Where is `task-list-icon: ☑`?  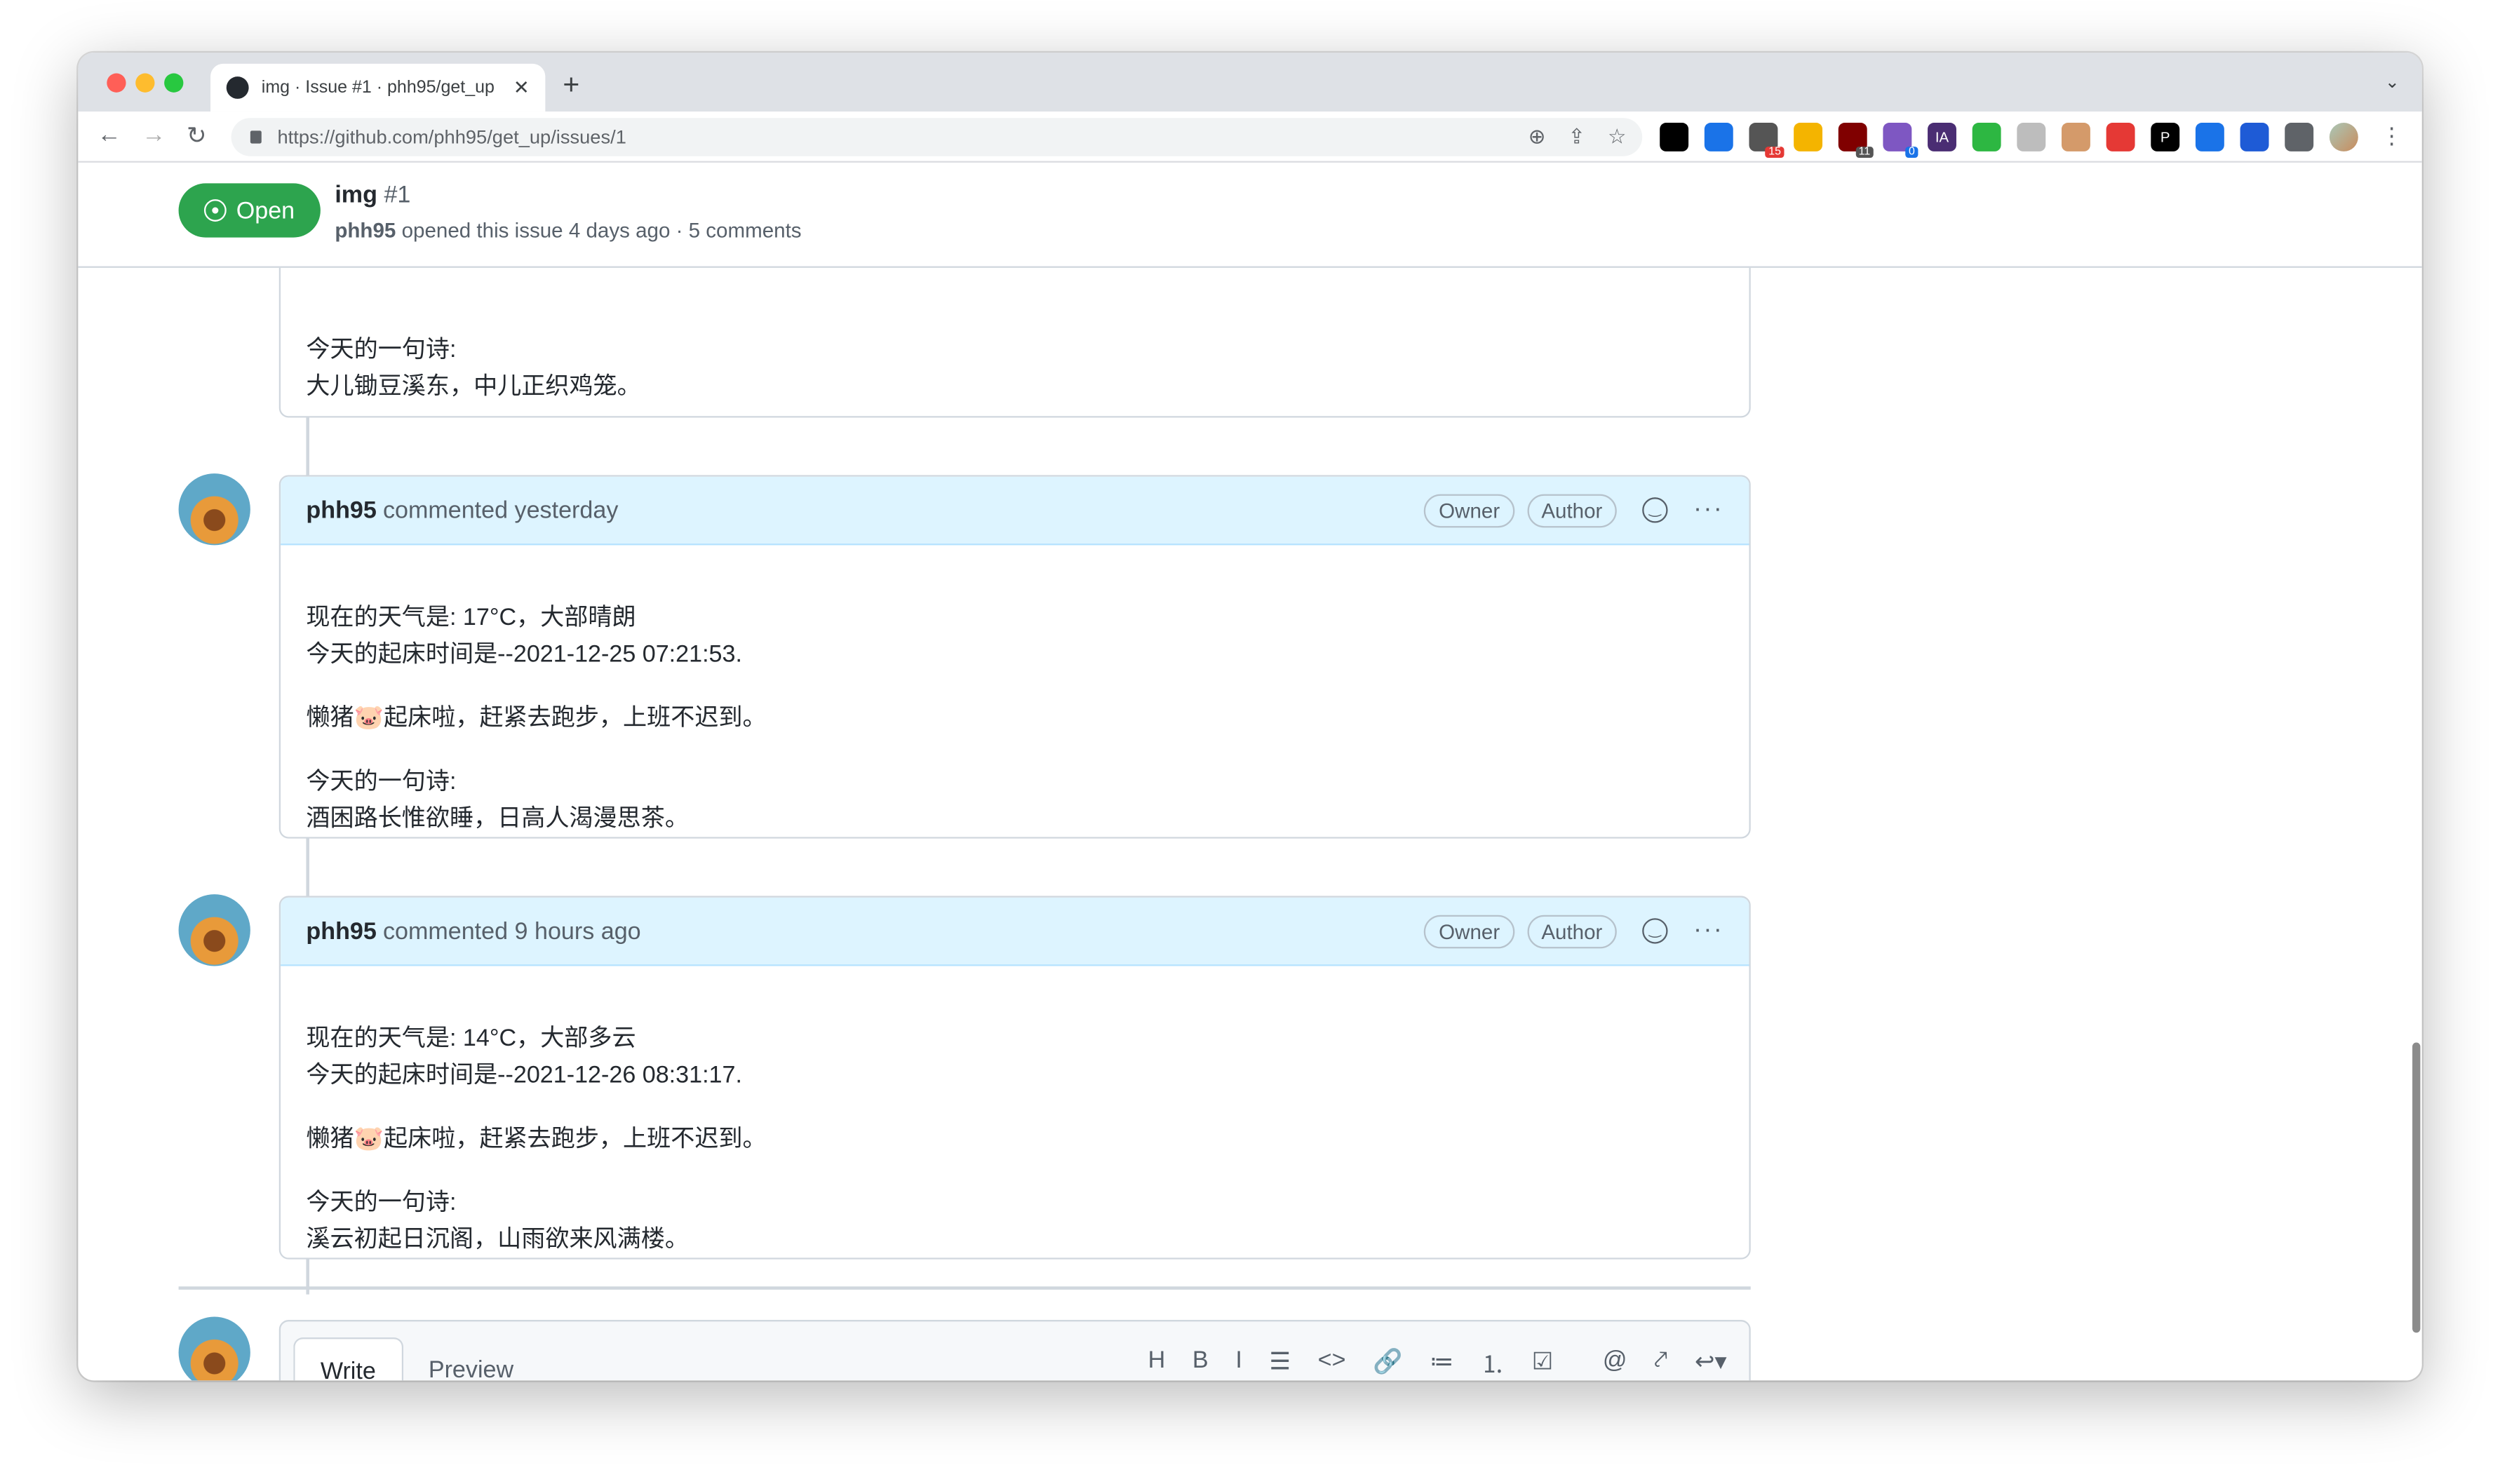
task-list-icon: ☑ is located at coordinates (1543, 1364).